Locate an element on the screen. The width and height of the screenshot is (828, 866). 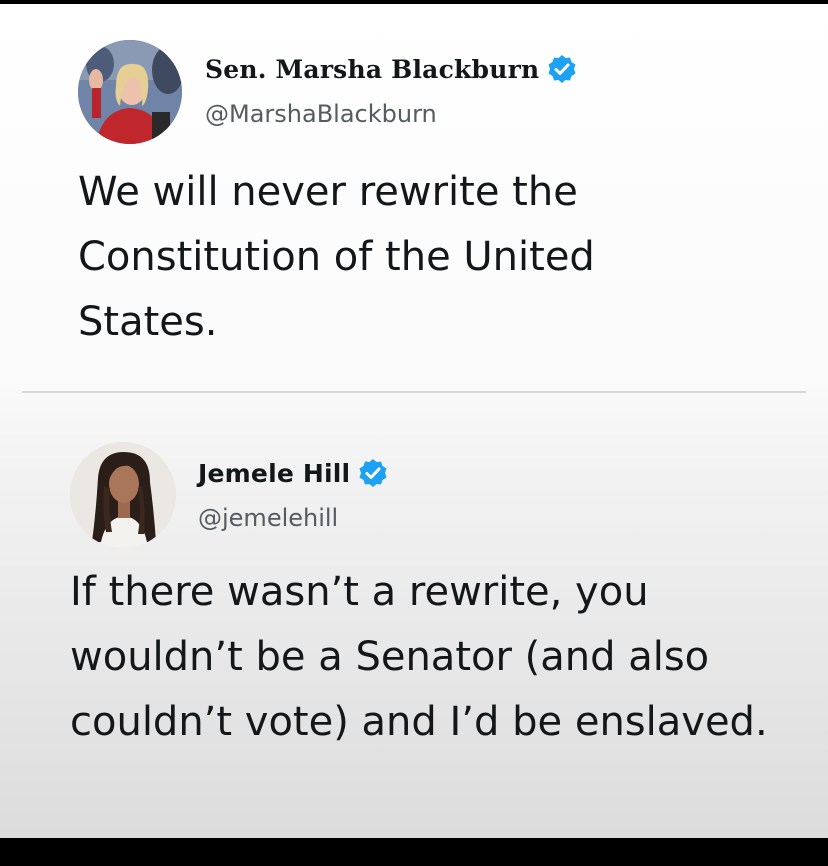
handle: @jemelehill is located at coordinates (268, 518).